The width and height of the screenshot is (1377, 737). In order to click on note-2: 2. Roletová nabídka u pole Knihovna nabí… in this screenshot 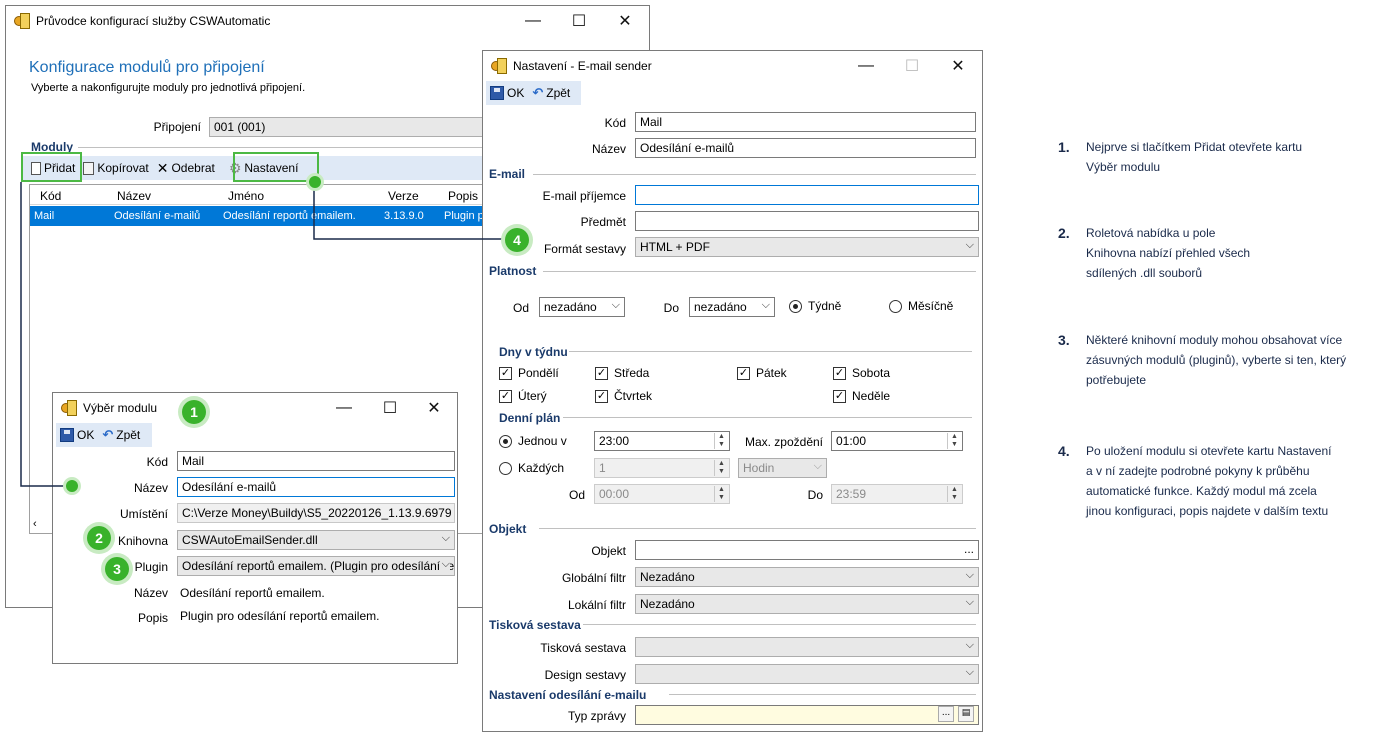, I will do `click(1208, 253)`.